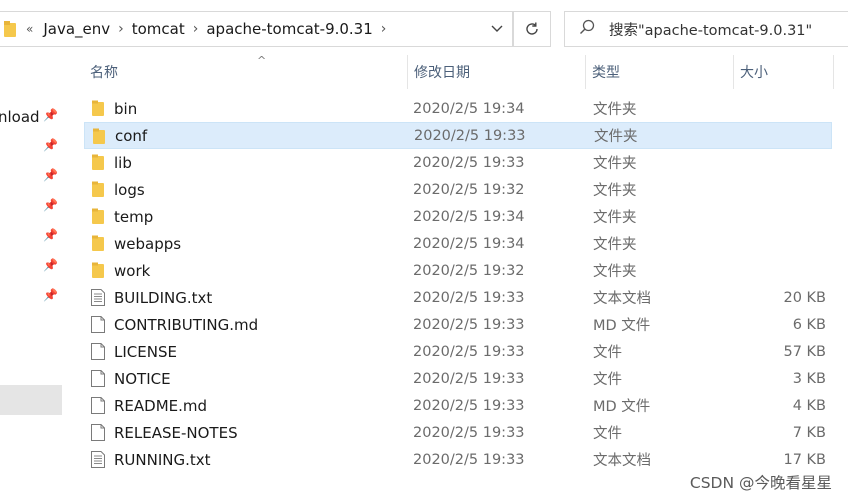 The width and height of the screenshot is (848, 503). What do you see at coordinates (104, 73) in the screenshot?
I see `column-header-label: 名称` at bounding box center [104, 73].